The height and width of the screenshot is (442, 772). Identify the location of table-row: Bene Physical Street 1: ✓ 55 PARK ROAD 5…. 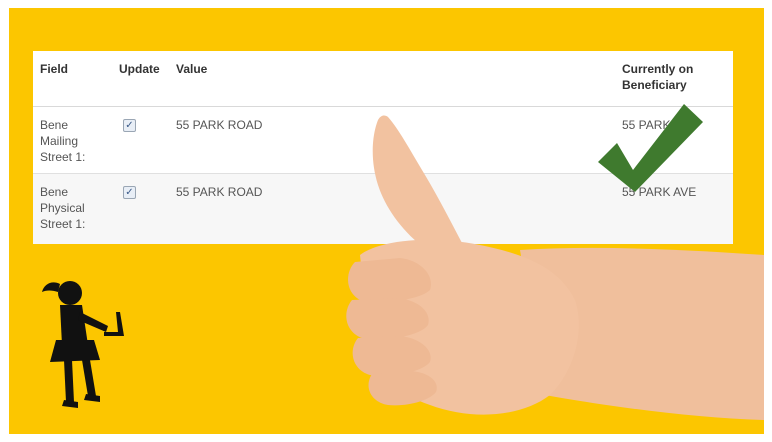
(383, 209).